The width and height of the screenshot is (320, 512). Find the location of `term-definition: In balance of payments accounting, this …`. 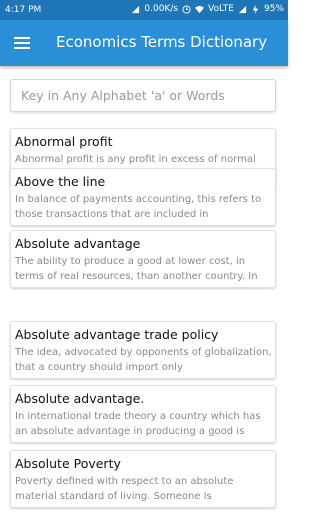

term-definition: In balance of payments accounting, this … is located at coordinates (138, 207).